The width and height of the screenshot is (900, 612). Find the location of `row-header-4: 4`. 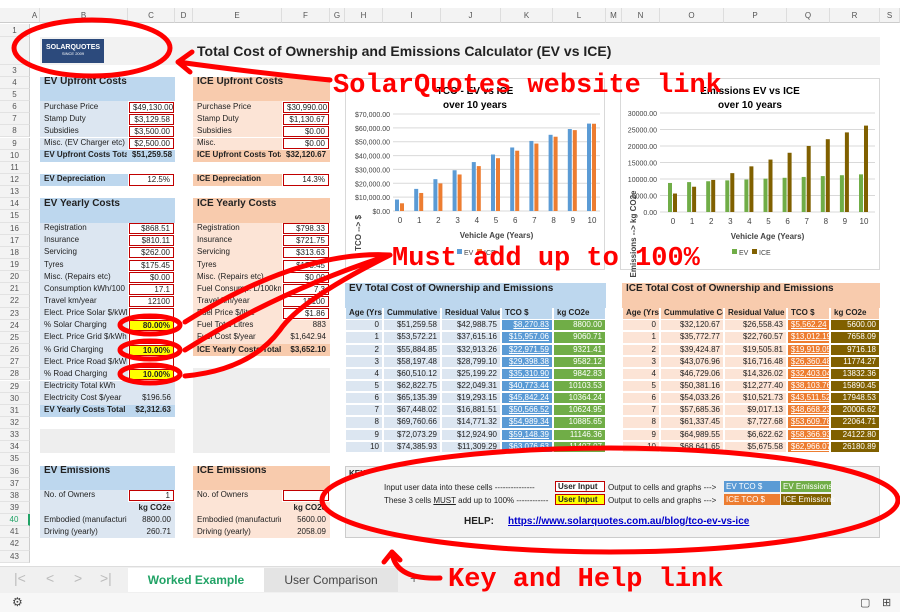

row-header-4: 4 is located at coordinates (15, 82).